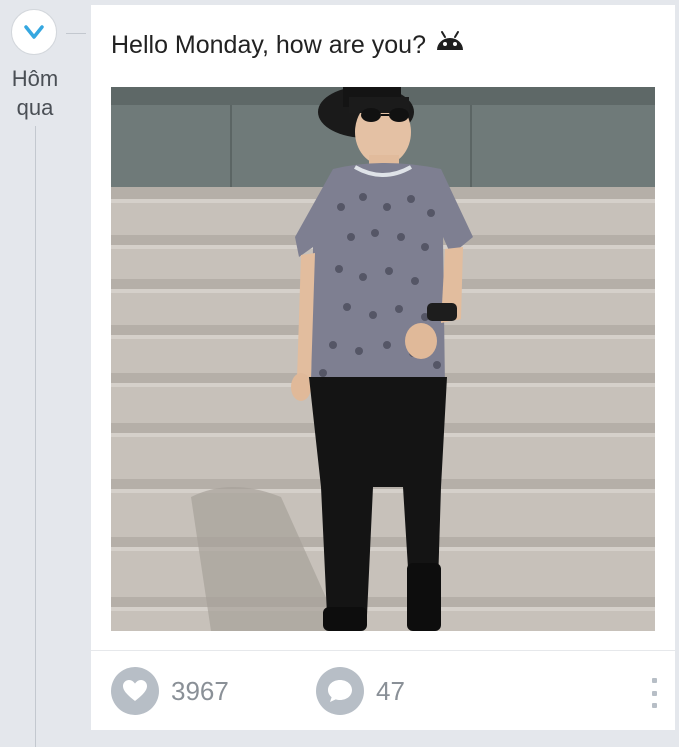  I want to click on post-text: Hello Monday, how are you?, so click(288, 45).